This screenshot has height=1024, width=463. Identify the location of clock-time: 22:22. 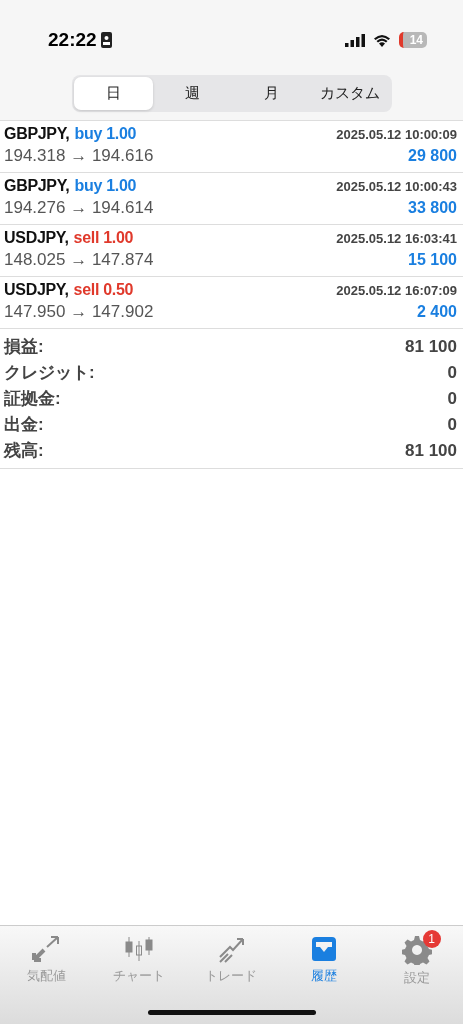
(72, 40).